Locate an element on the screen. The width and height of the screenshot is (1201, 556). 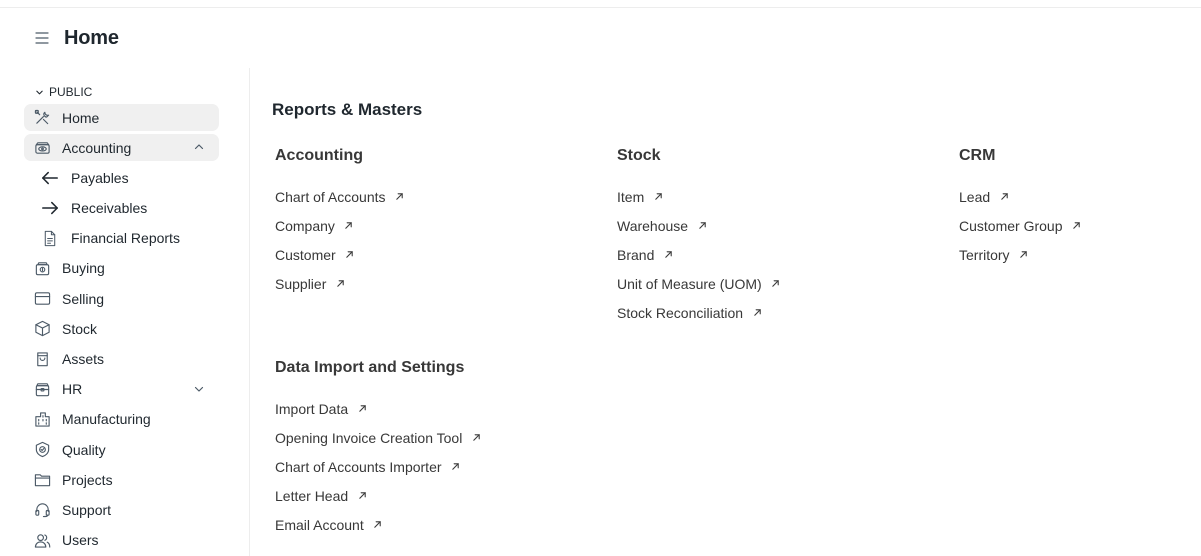
sidebar-item-label: Manufacturing is located at coordinates (106, 419).